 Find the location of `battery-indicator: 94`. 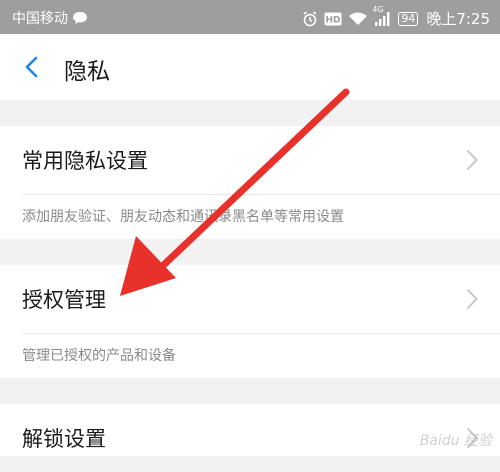

battery-indicator: 94 is located at coordinates (408, 18).